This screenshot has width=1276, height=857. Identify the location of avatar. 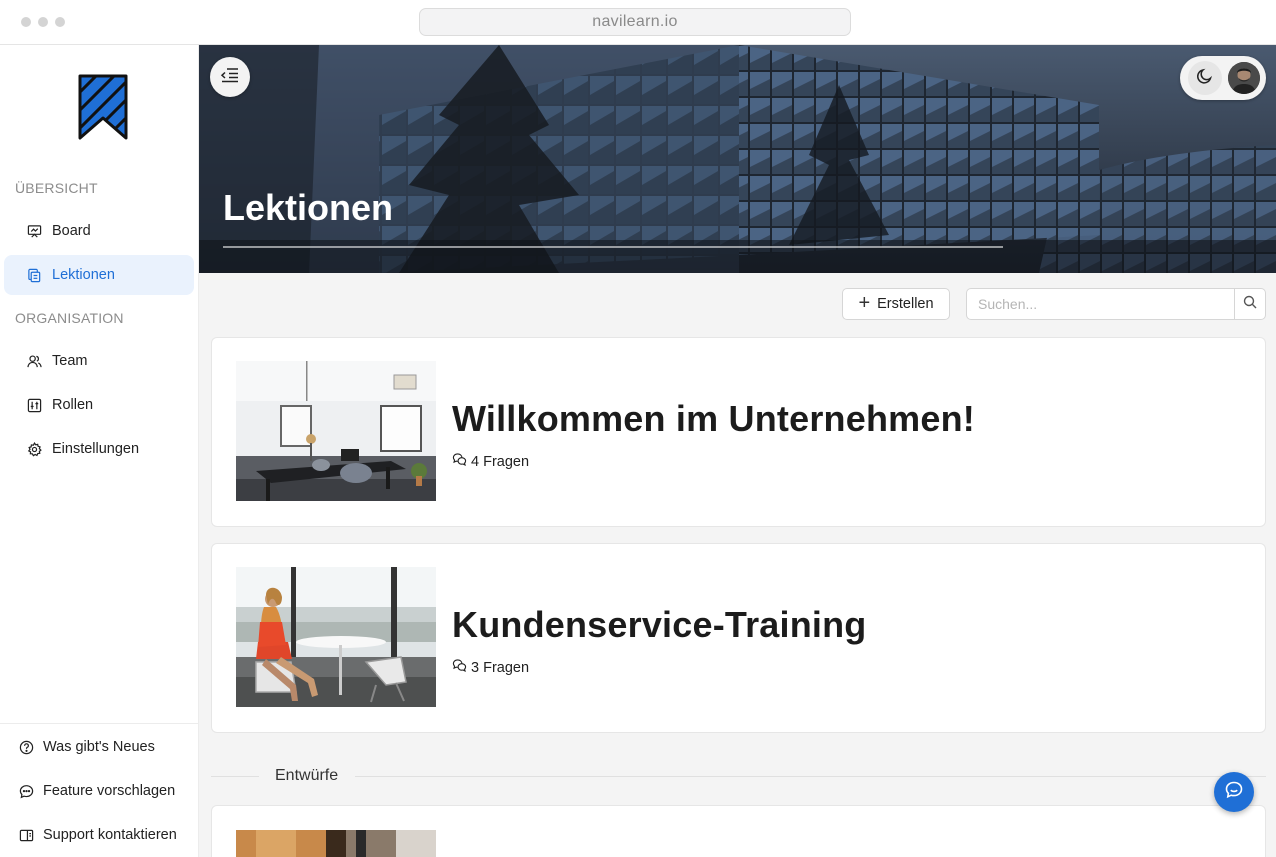
(1244, 78).